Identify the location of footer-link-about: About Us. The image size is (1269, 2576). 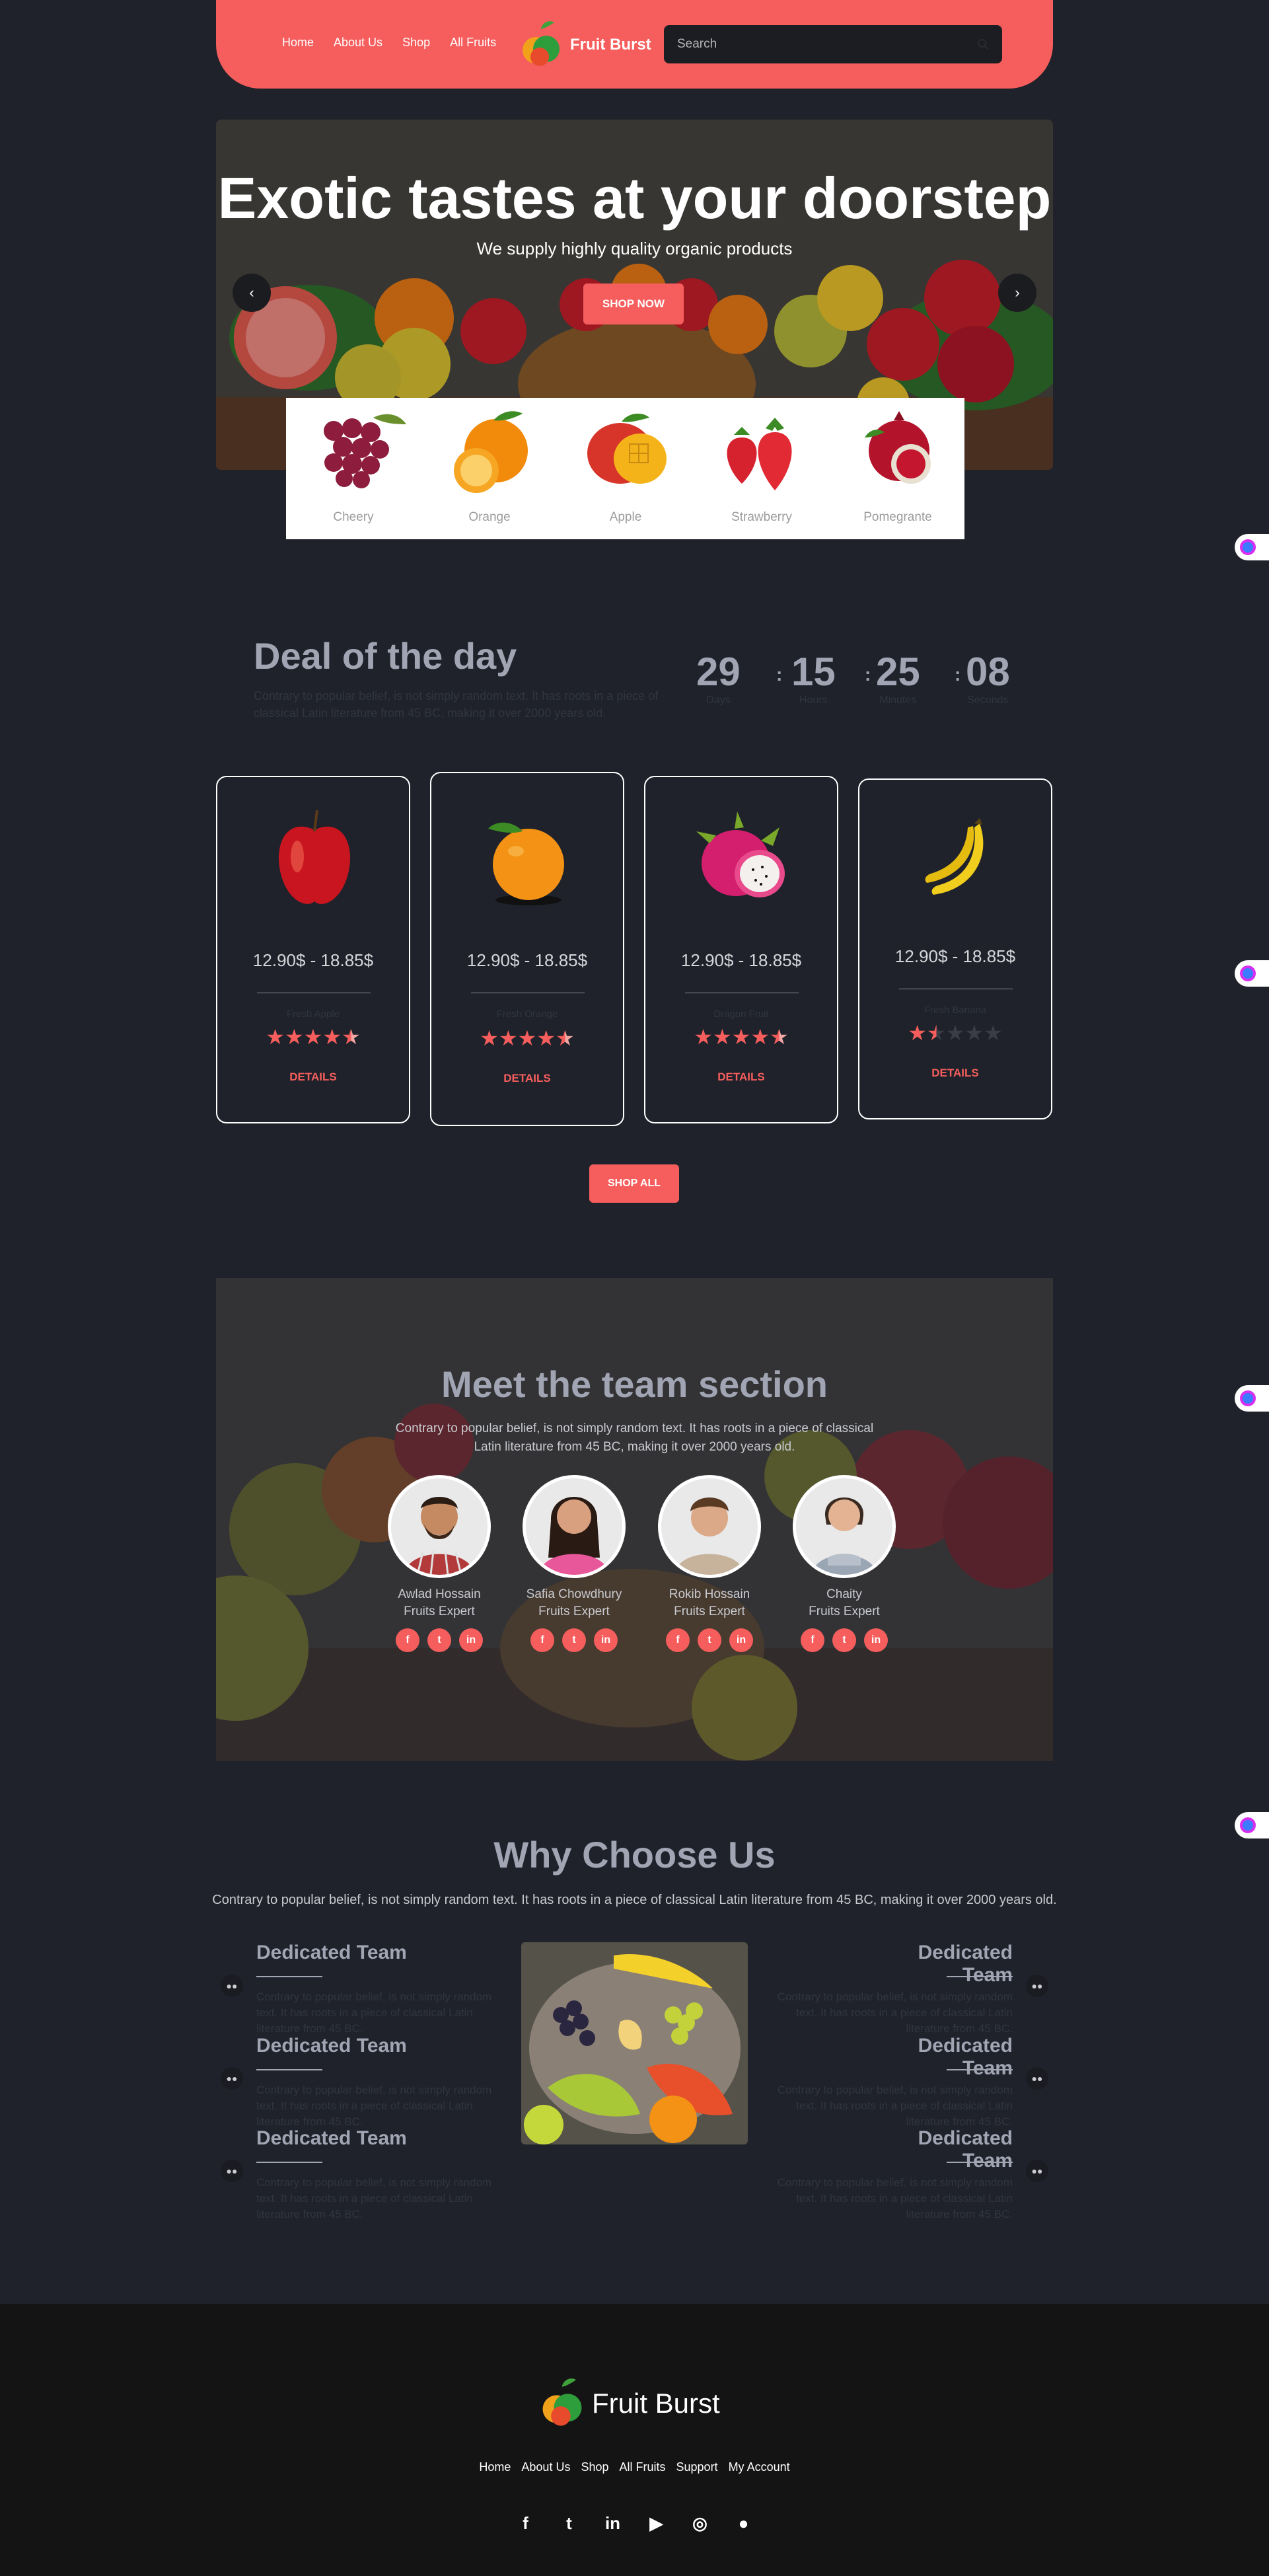
(545, 2467).